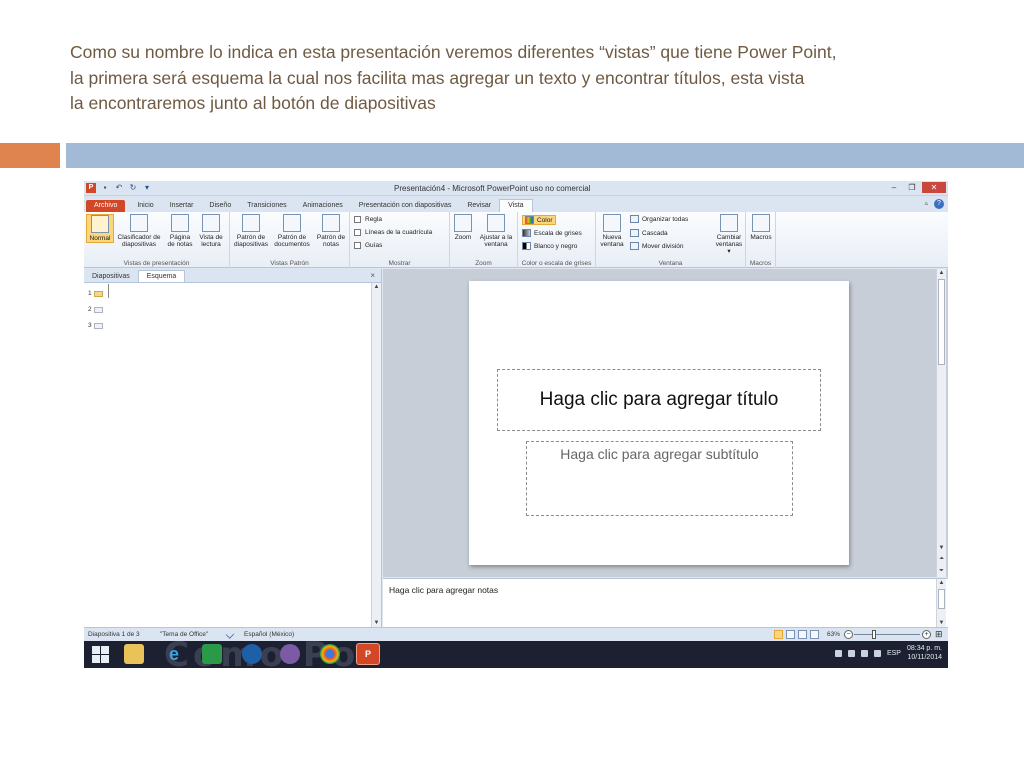 The width and height of the screenshot is (1024, 768). Describe the element at coordinates (877, 653) in the screenshot. I see `volume-icon` at that location.